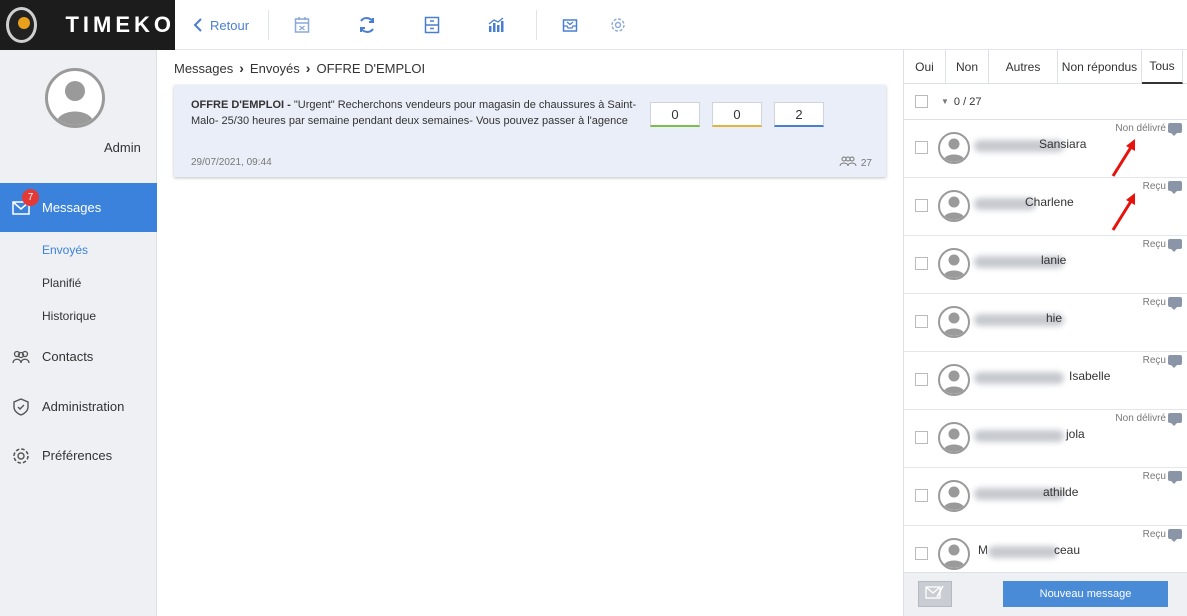 Image resolution: width=1187 pixels, height=616 pixels. Describe the element at coordinates (1045, 265) in the screenshot. I see `recipient-row: lanie Reçu` at that location.